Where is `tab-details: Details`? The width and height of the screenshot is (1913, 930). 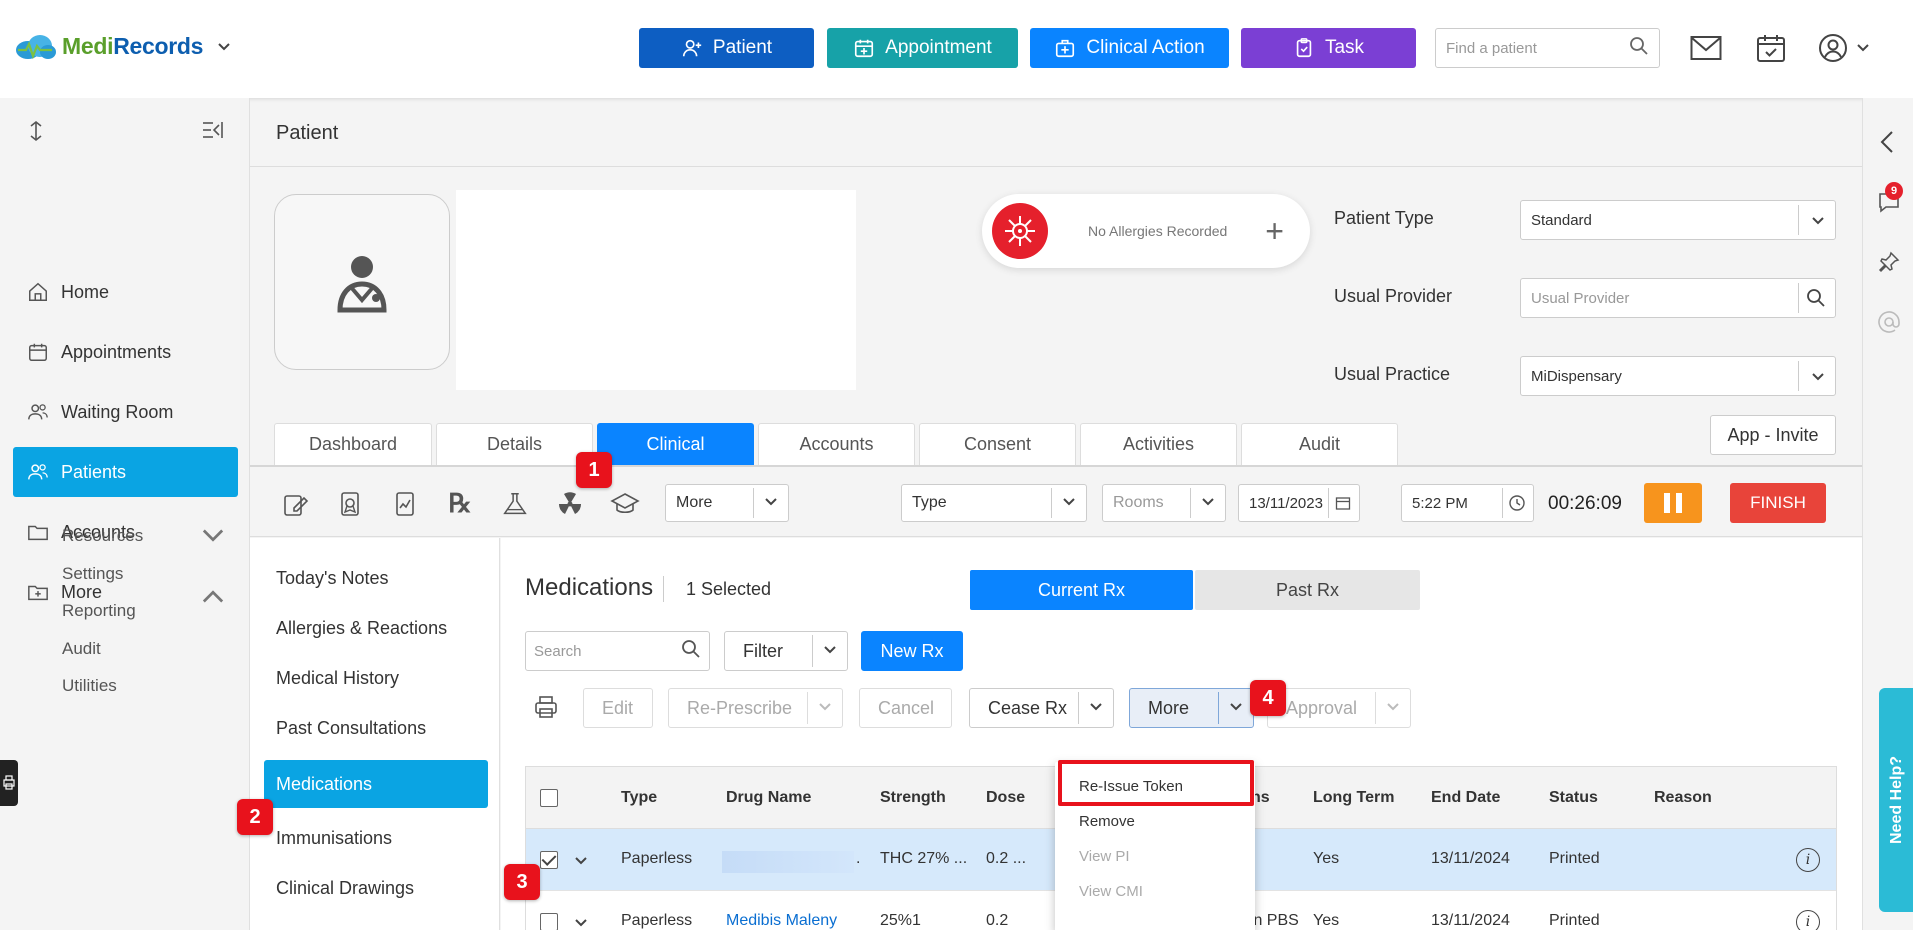 tab-details: Details is located at coordinates (514, 444).